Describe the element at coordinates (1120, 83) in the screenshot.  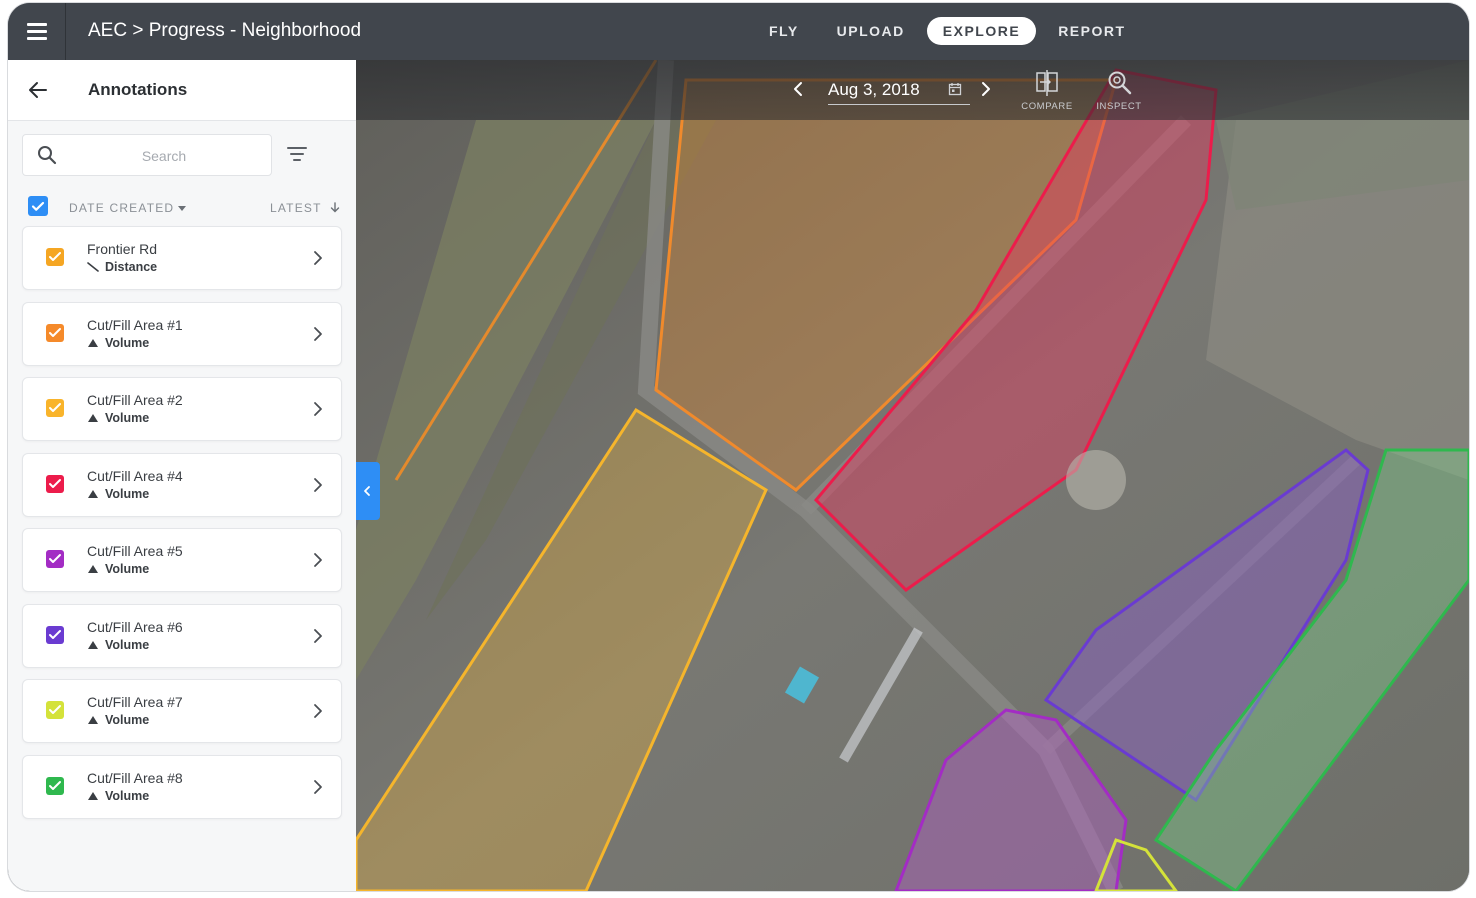
I see `inspect-icon` at that location.